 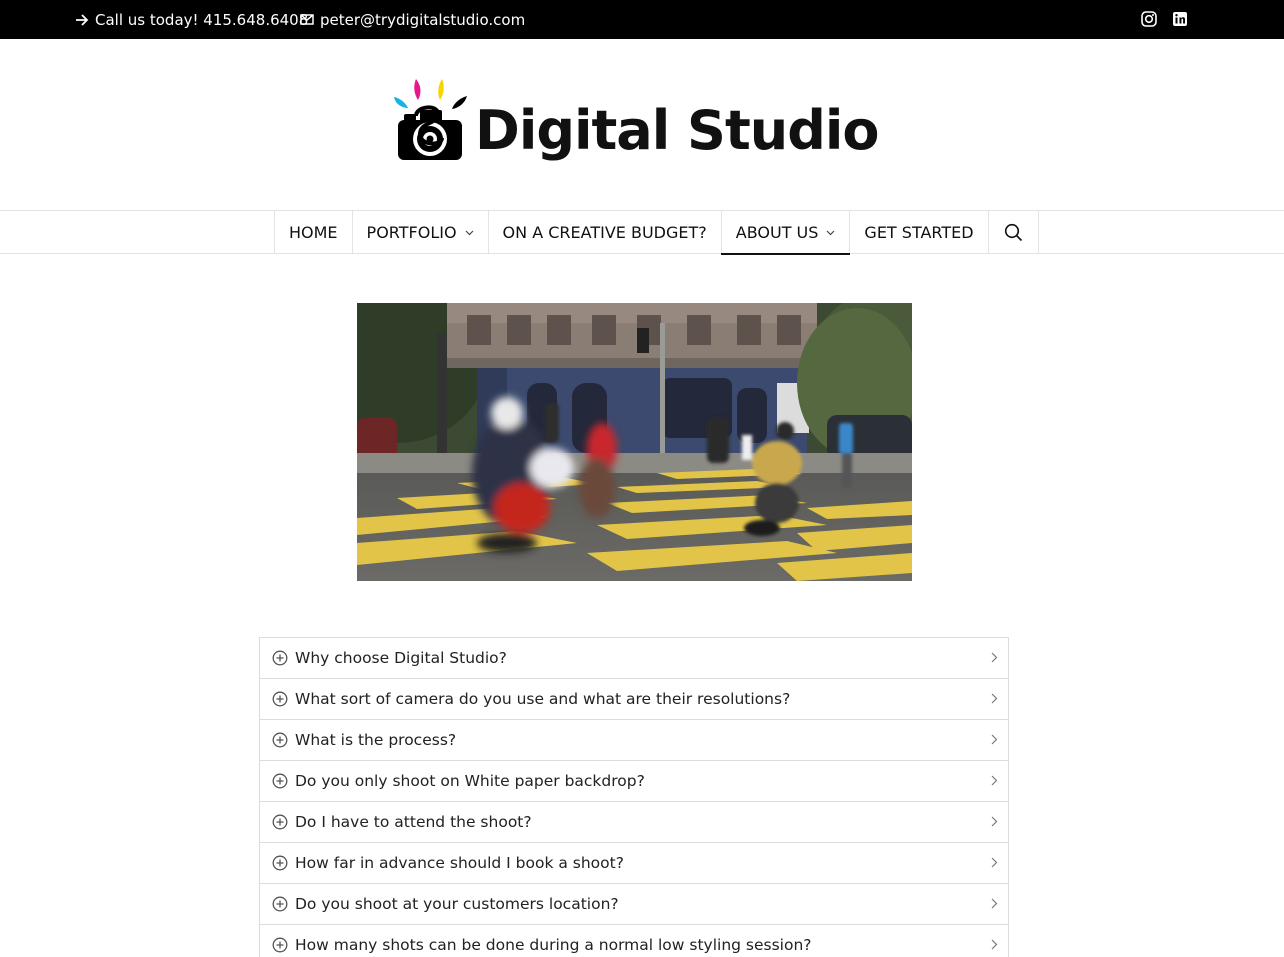 I want to click on nav-item-home: HOME, so click(x=314, y=232).